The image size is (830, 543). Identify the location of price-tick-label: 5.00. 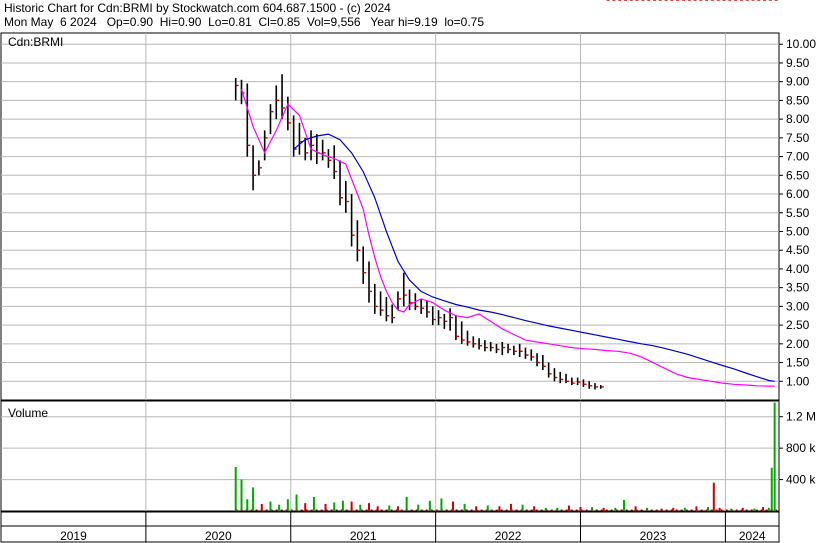
(798, 231).